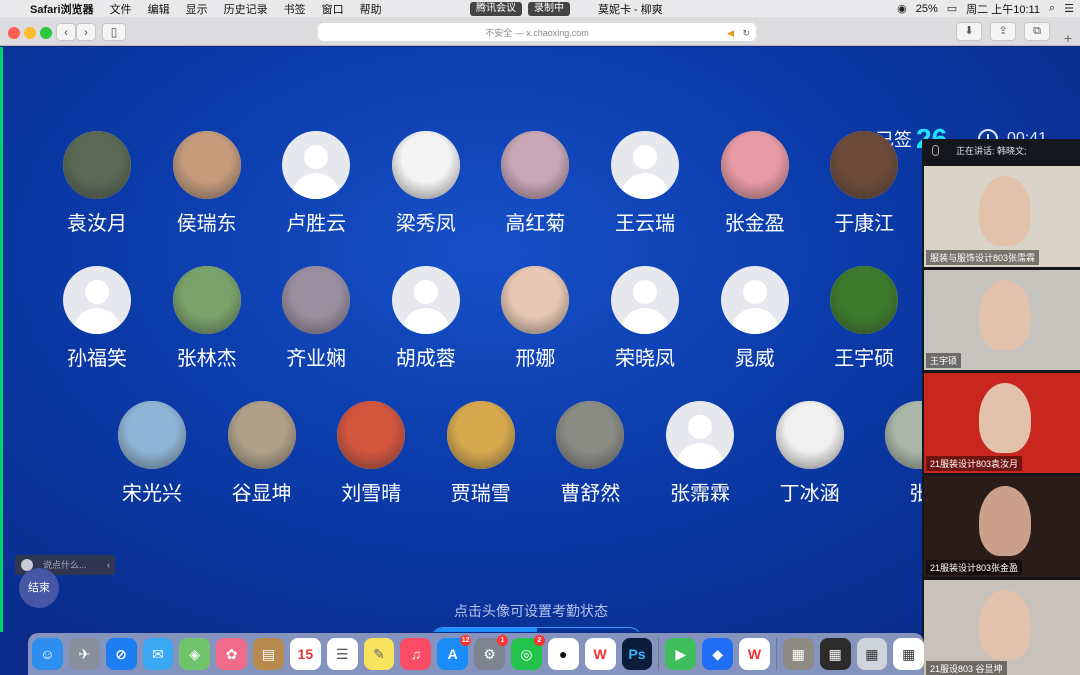  What do you see at coordinates (46, 33) in the screenshot?
I see `zoom-window-button` at bounding box center [46, 33].